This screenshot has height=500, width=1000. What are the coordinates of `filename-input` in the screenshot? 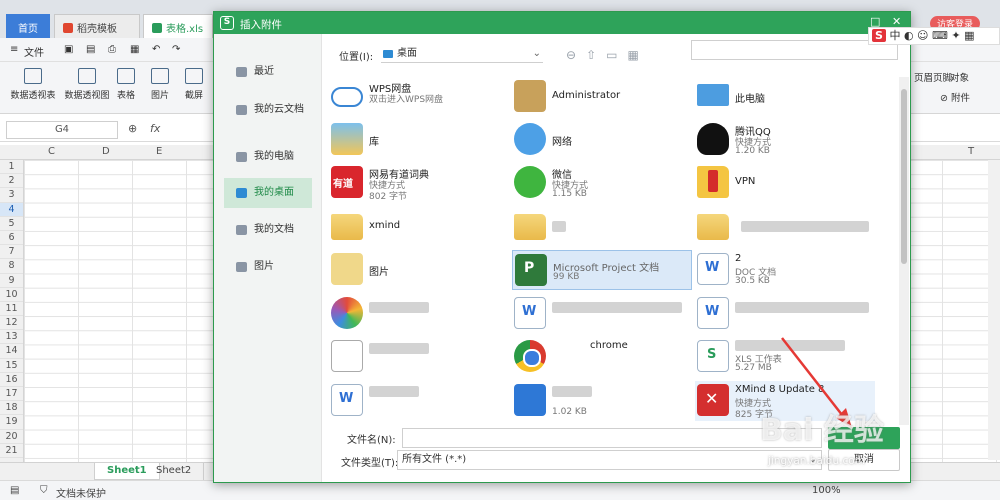 It's located at (612, 438).